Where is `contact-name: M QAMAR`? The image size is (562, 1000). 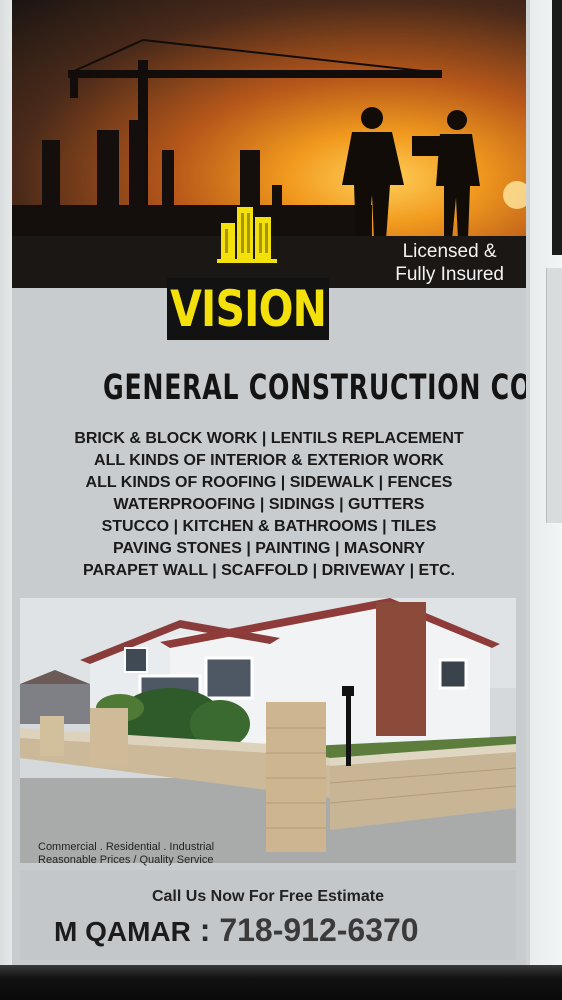 contact-name: M QAMAR is located at coordinates (122, 931).